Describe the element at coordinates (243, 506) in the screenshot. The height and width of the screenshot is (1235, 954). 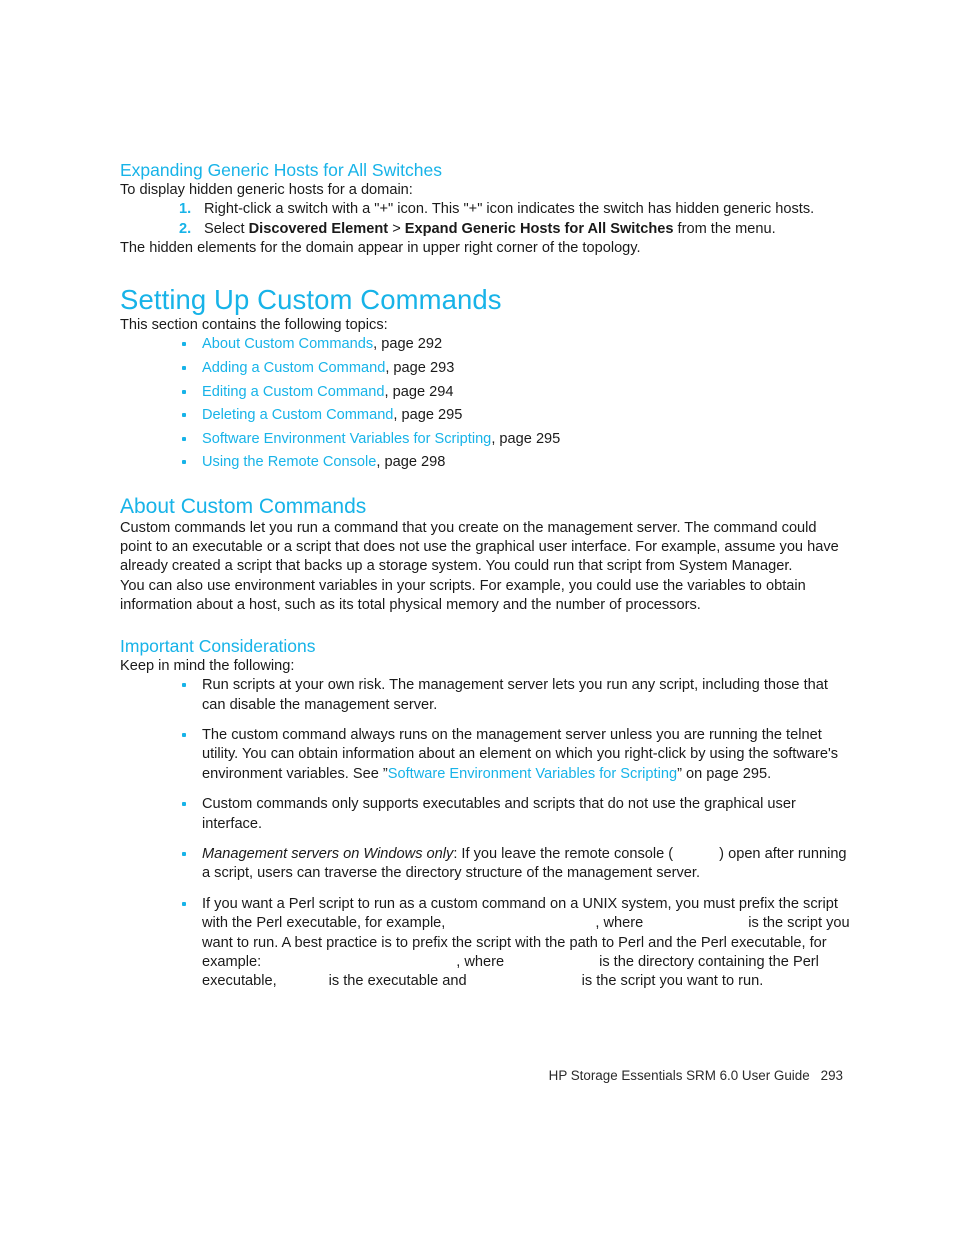
I see `heading-about-custom-commands: About Custom Commands` at that location.